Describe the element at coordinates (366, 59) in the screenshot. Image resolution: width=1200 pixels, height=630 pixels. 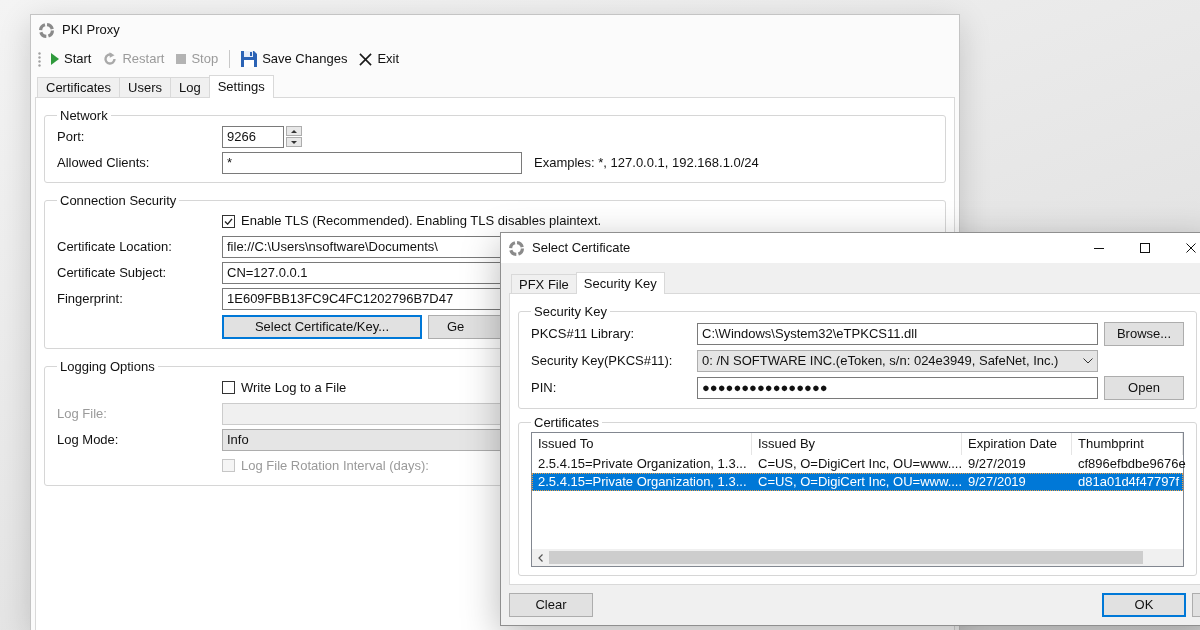
I see `cross-icon` at that location.